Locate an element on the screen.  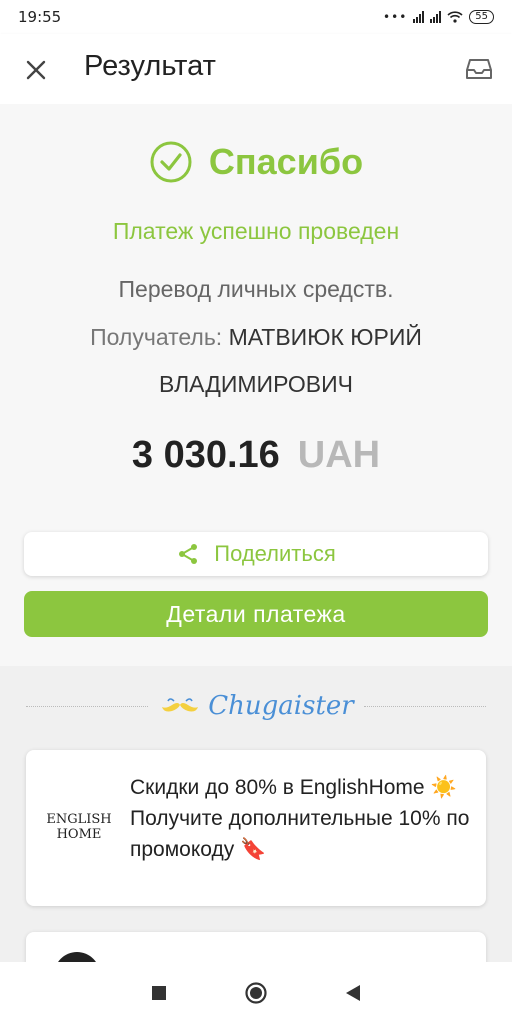
amount-row: 3 030.16 UAH is located at coordinates (256, 455).